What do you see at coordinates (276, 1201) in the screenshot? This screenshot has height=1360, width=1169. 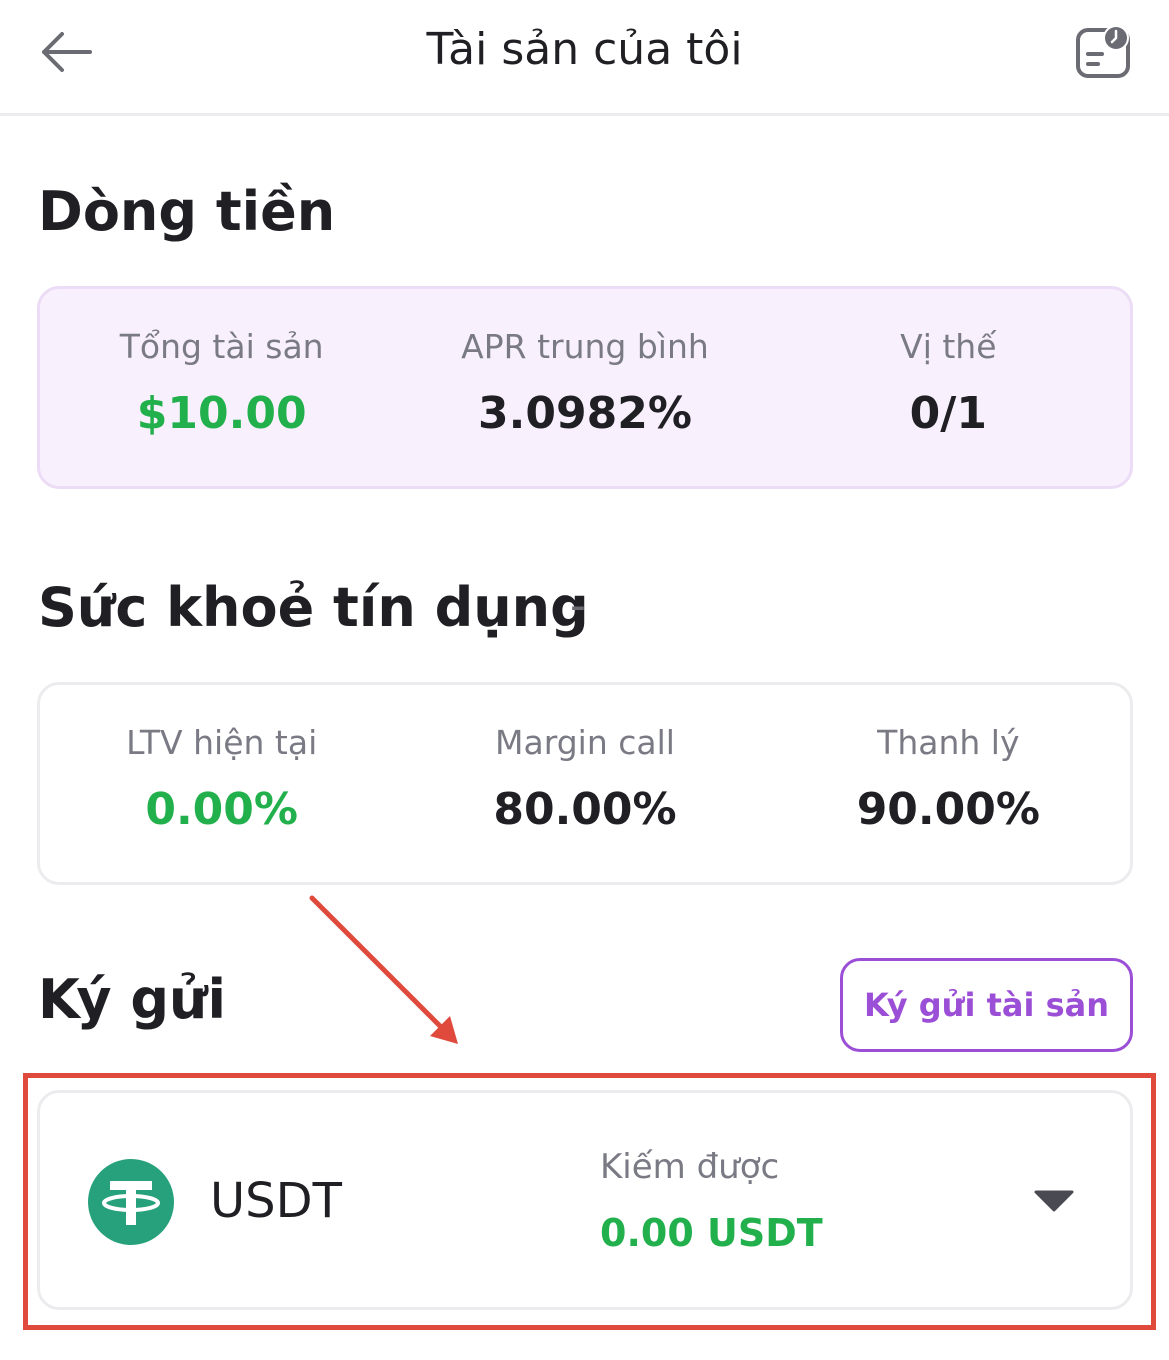 I see `asset-symbol: USDT` at bounding box center [276, 1201].